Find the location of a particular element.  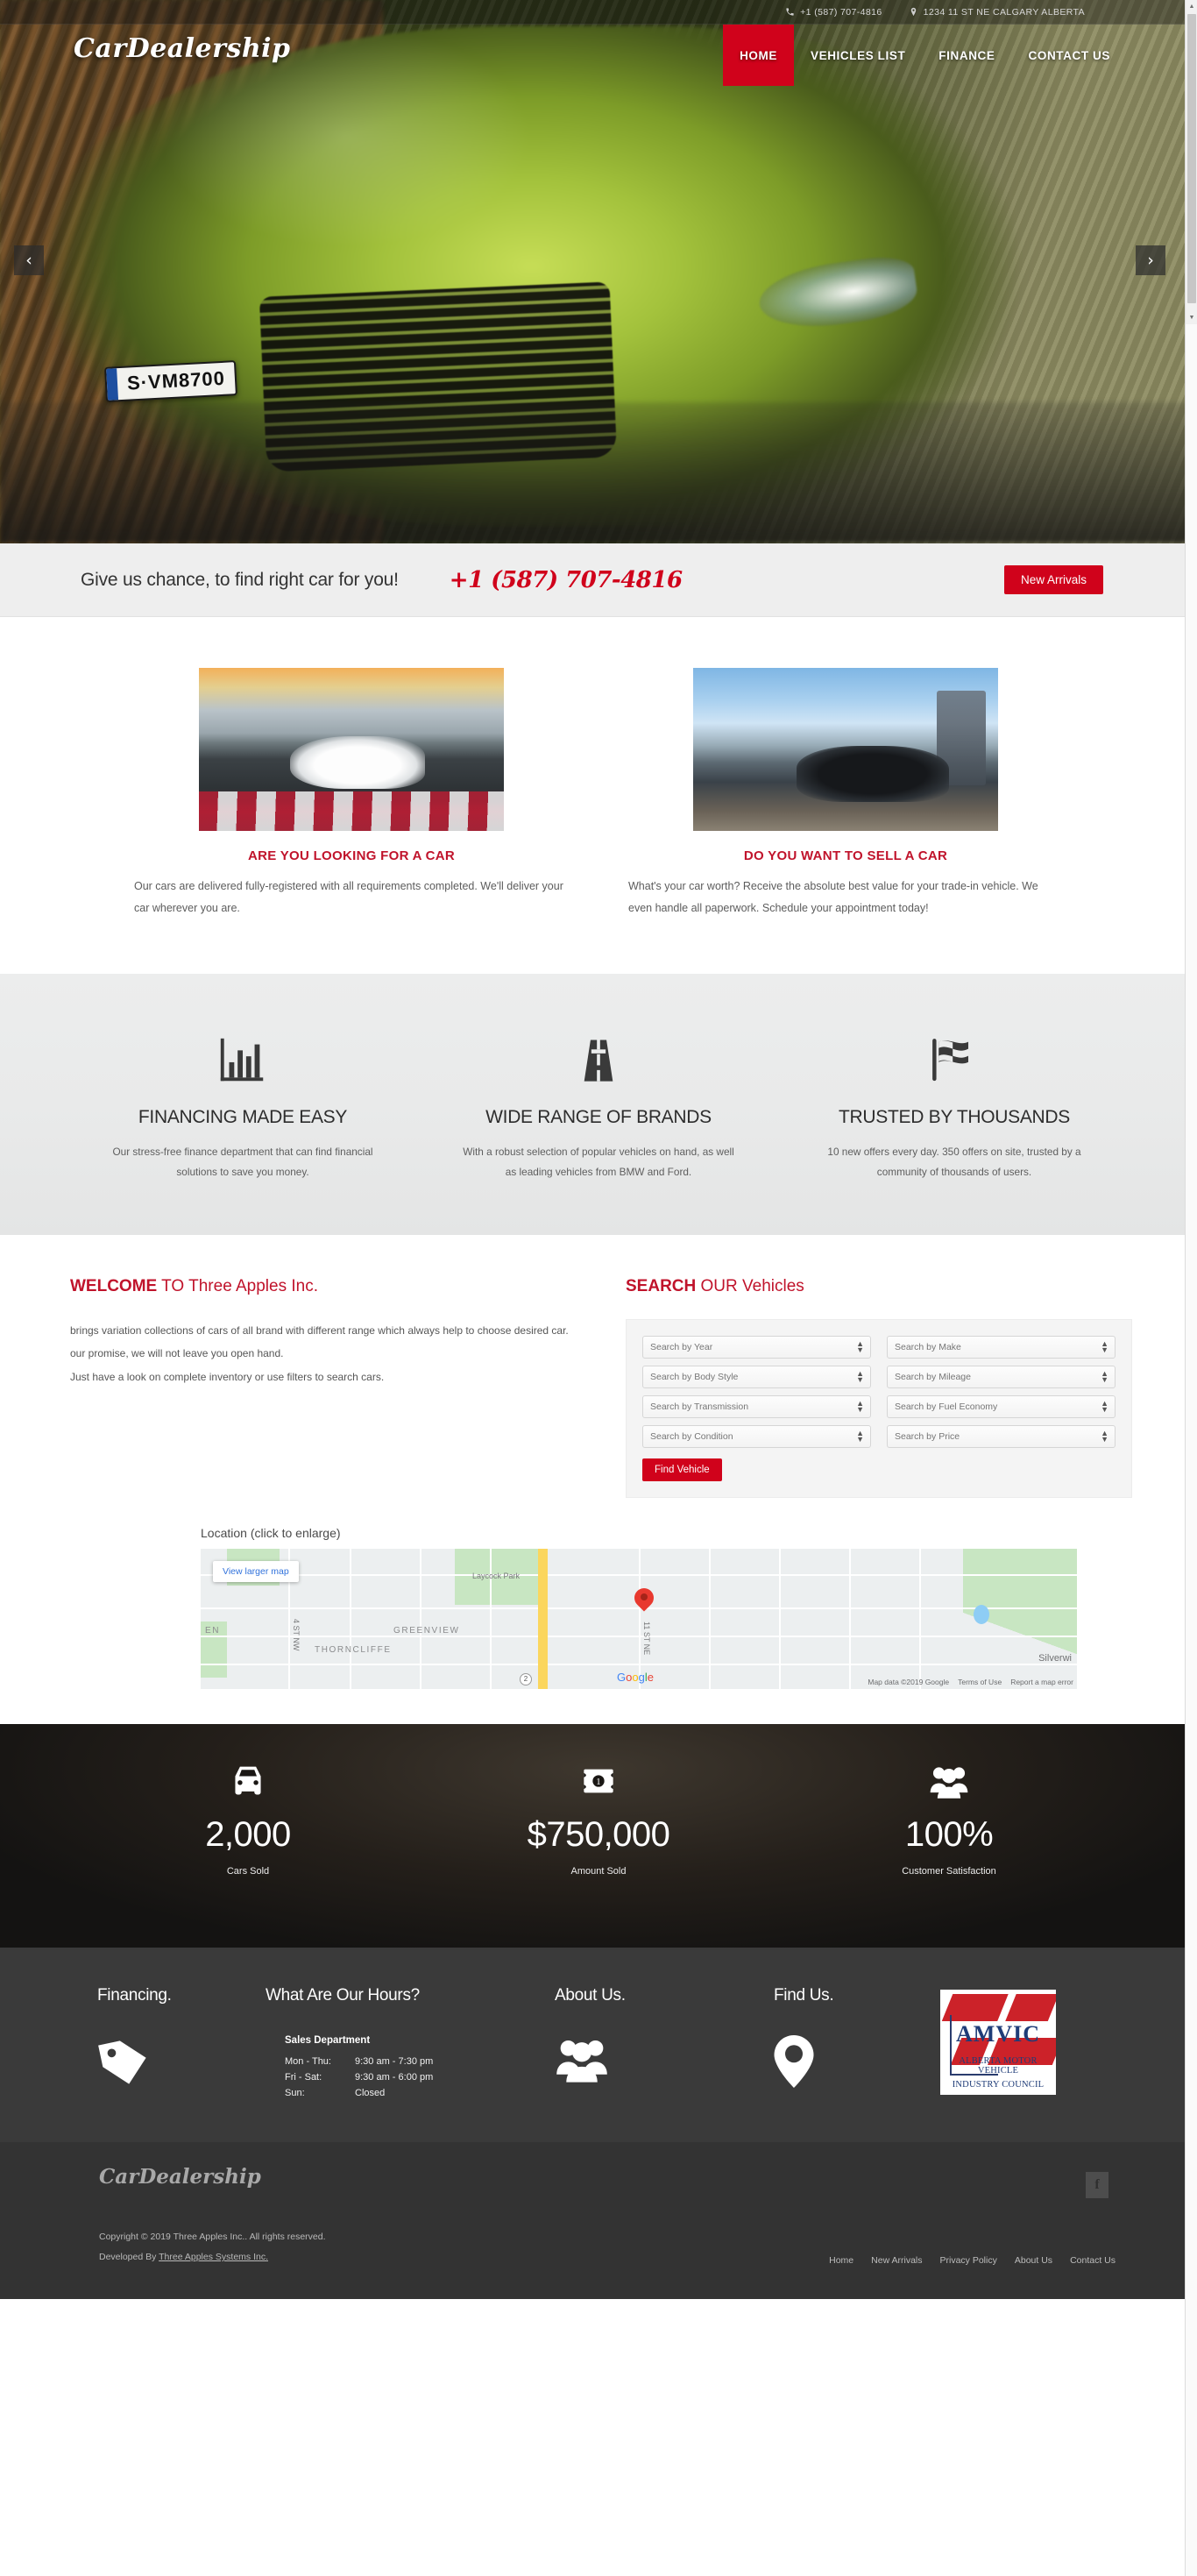

stat-cars-sold-value: 2,000 is located at coordinates (248, 1834).